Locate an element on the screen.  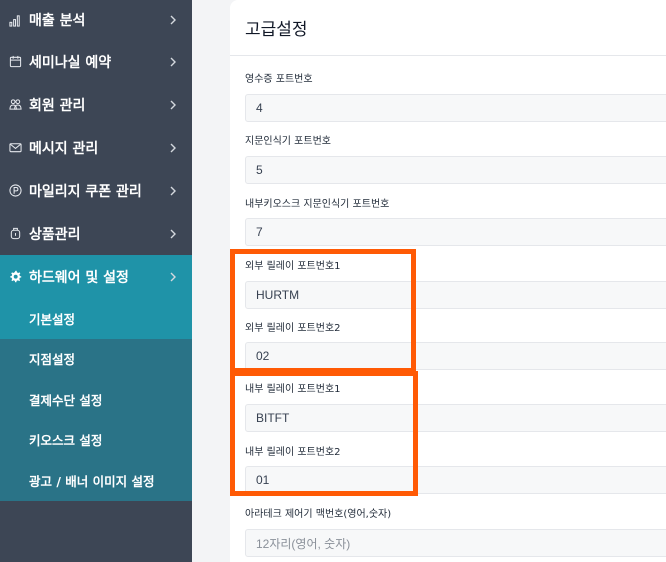
sidebar-item-label: 메시지 관리 is located at coordinates (64, 148).